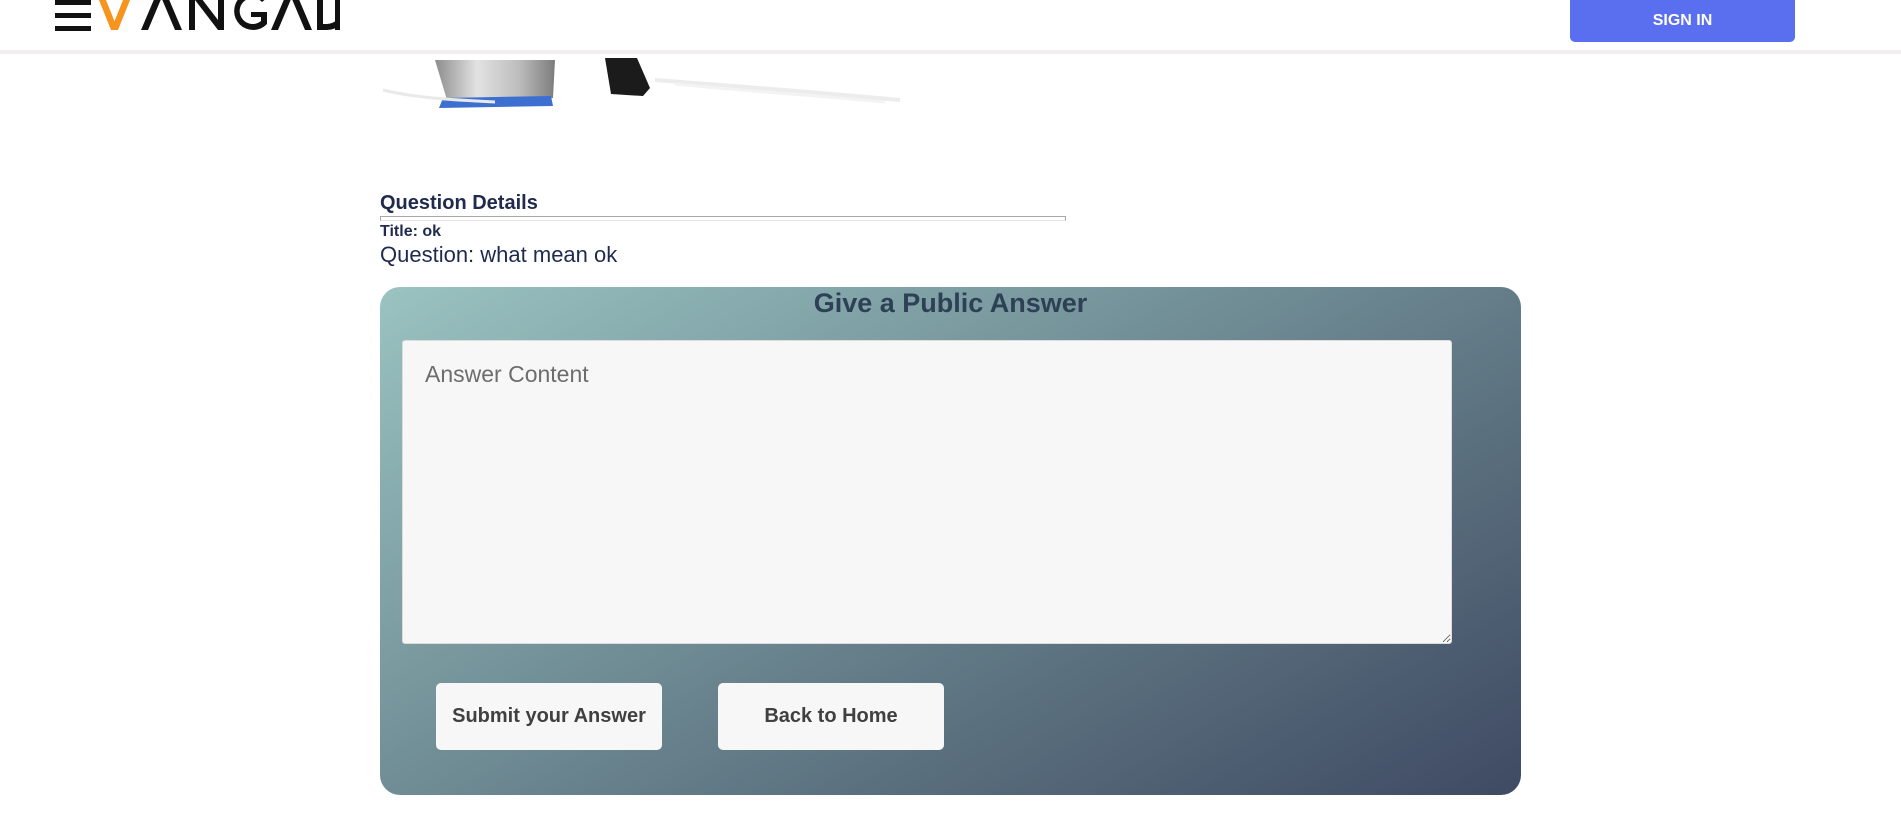 This screenshot has height=828, width=1901. Describe the element at coordinates (201, 19) in the screenshot. I see `evangadi-logo` at that location.